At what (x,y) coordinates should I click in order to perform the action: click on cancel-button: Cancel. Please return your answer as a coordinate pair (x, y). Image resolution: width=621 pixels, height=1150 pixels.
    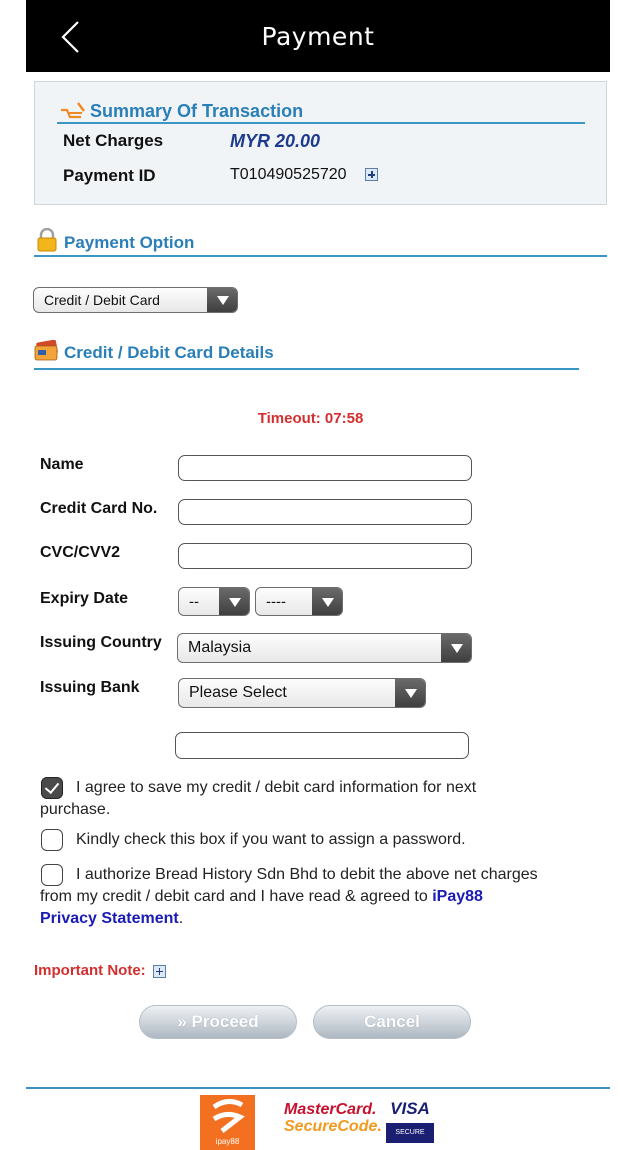
    Looking at the image, I should click on (392, 1022).